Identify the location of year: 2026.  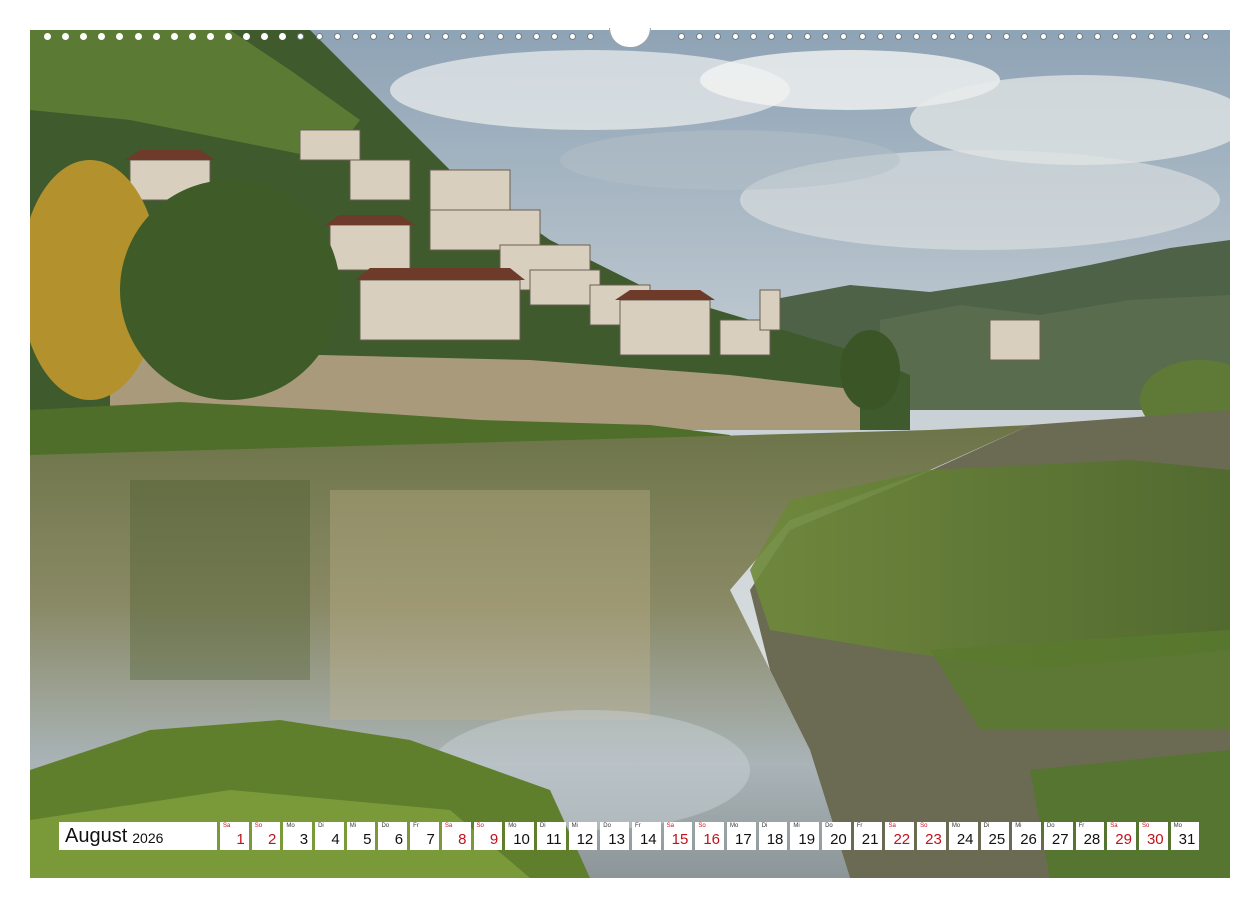
(148, 837).